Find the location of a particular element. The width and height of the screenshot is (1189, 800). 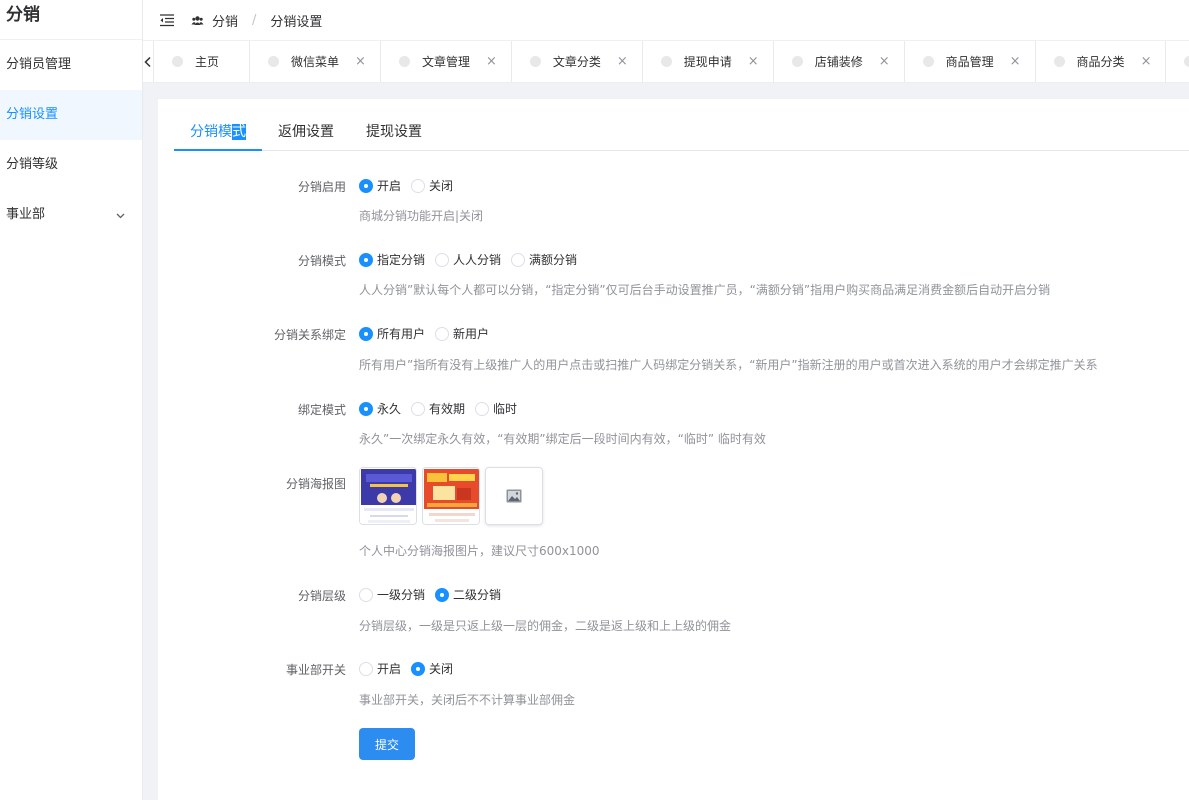

radio-group-division: 开启 关闭 is located at coordinates (411, 668).